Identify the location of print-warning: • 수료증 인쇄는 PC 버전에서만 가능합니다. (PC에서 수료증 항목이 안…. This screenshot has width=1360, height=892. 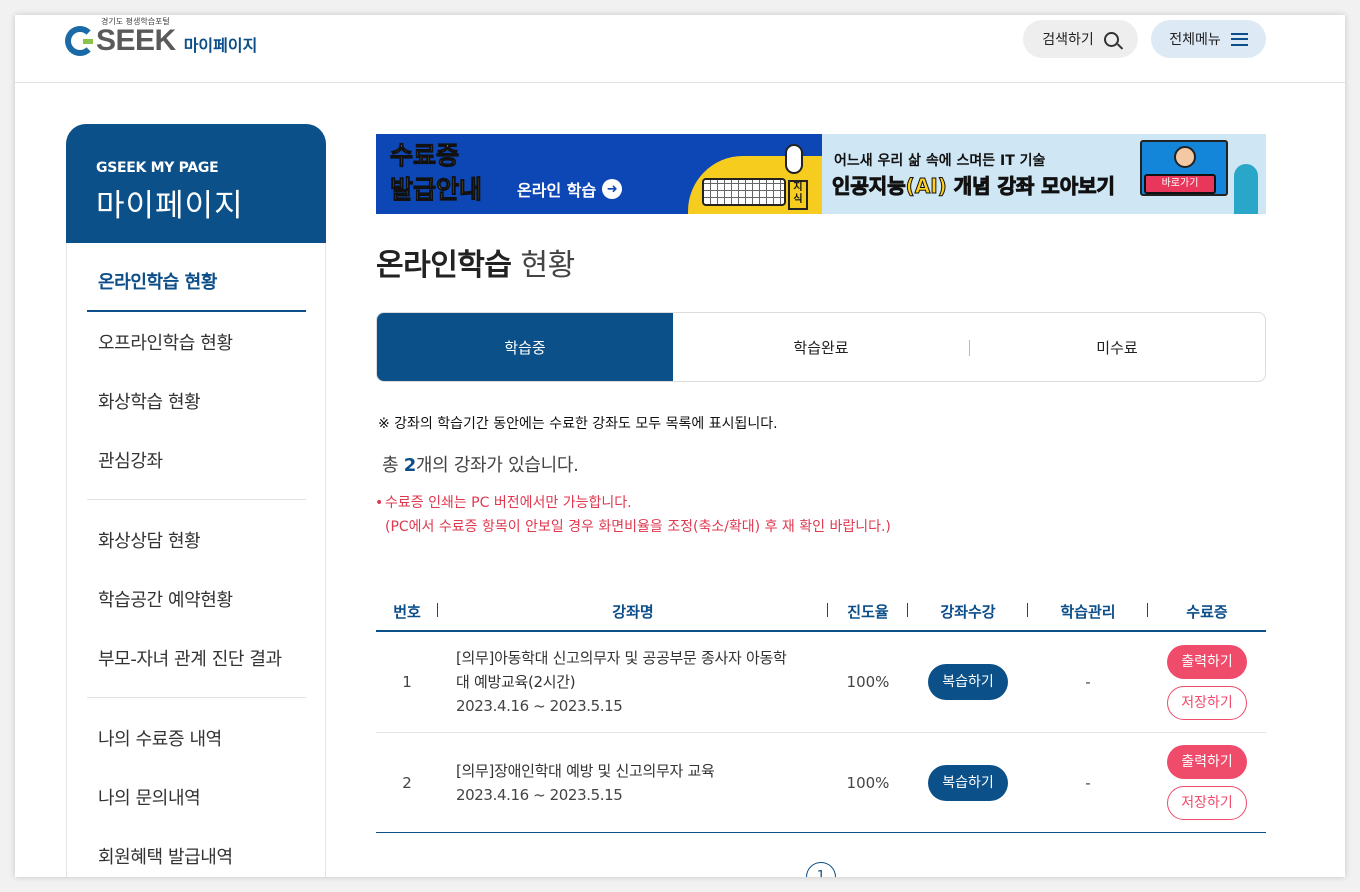
(633, 515).